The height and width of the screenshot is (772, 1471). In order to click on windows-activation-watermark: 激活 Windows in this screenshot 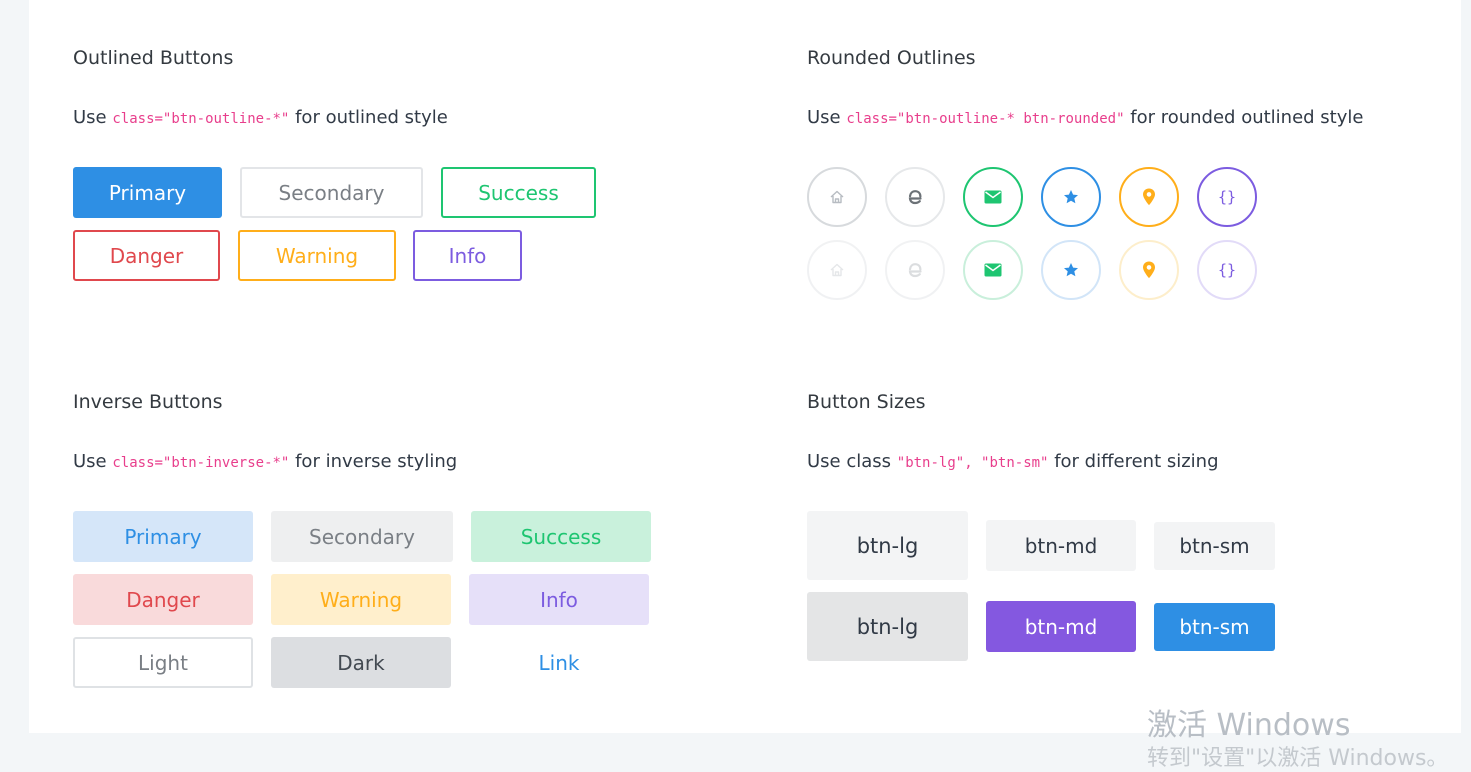, I will do `click(1249, 725)`.